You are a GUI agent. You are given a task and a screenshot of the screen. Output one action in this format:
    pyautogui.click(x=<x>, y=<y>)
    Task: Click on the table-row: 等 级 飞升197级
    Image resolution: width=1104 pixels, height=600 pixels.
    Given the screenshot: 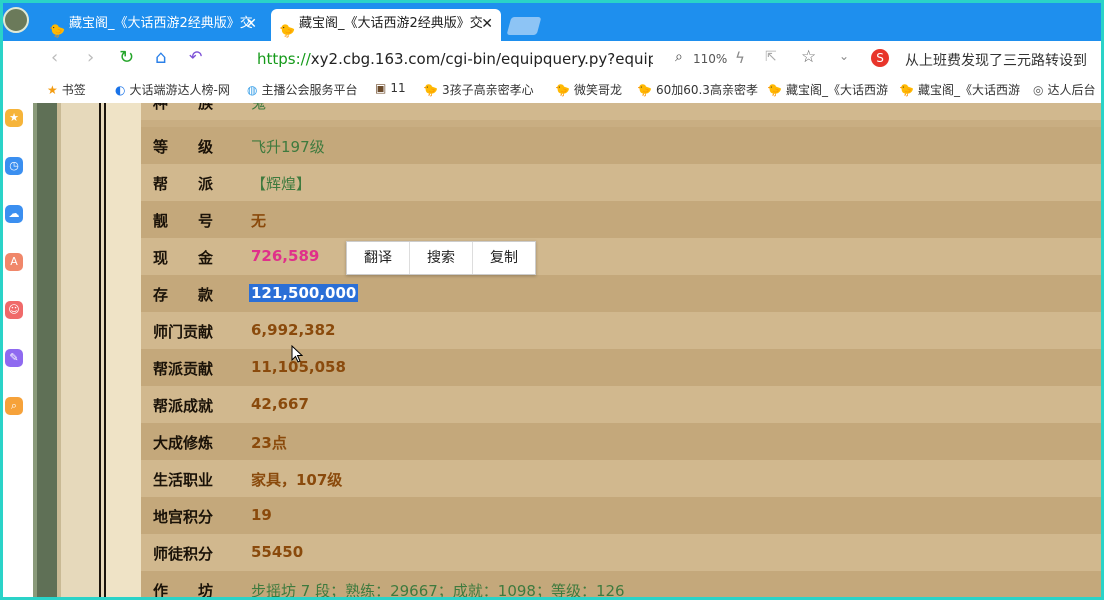 What is the action you would take?
    pyautogui.click(x=621, y=145)
    